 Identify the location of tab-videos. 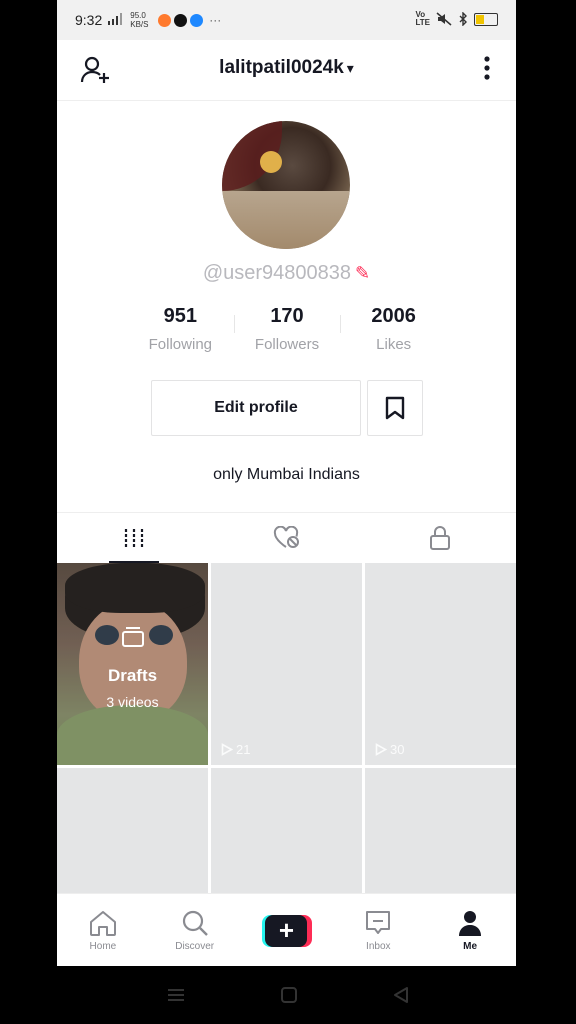
(133, 538).